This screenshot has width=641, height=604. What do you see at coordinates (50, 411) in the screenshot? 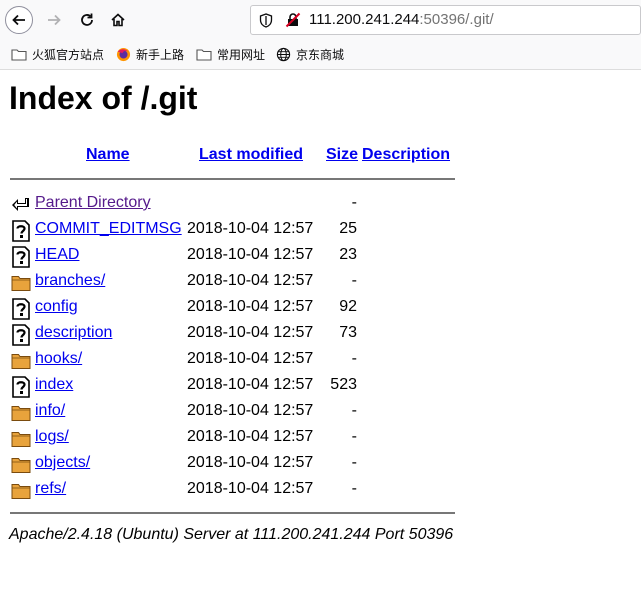
I see `file-link: info/` at bounding box center [50, 411].